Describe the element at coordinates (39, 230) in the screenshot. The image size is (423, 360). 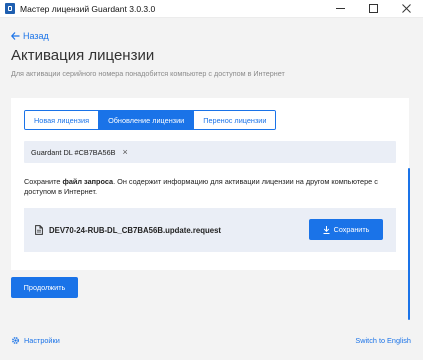
I see `document-icon` at that location.